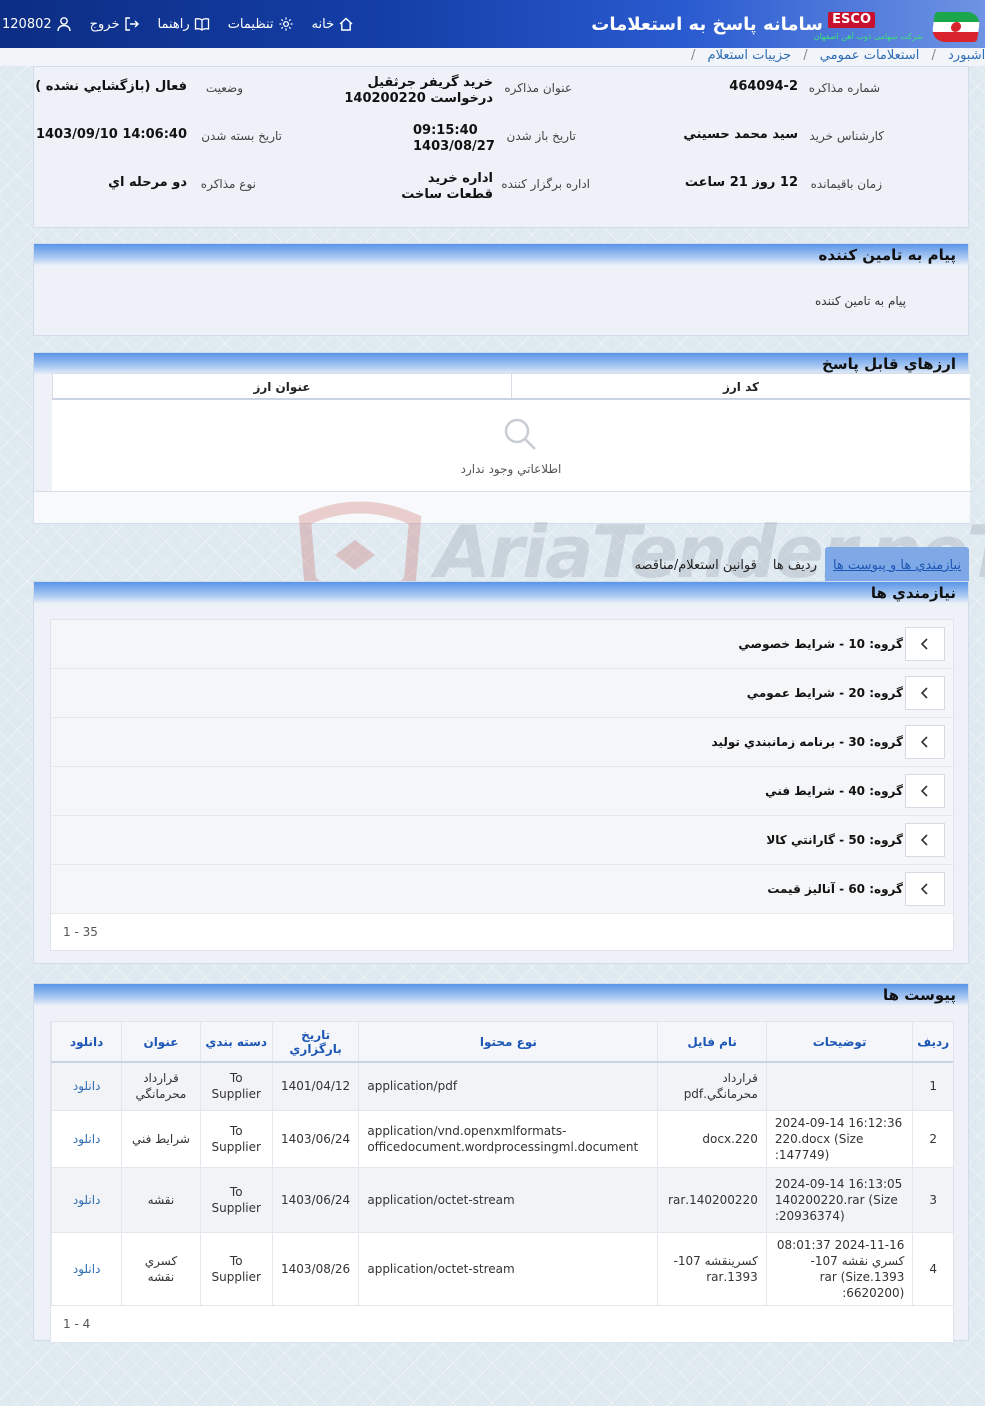 The image size is (985, 1406). I want to click on cell-title: قرارداد محرمانگي, so click(161, 1086).